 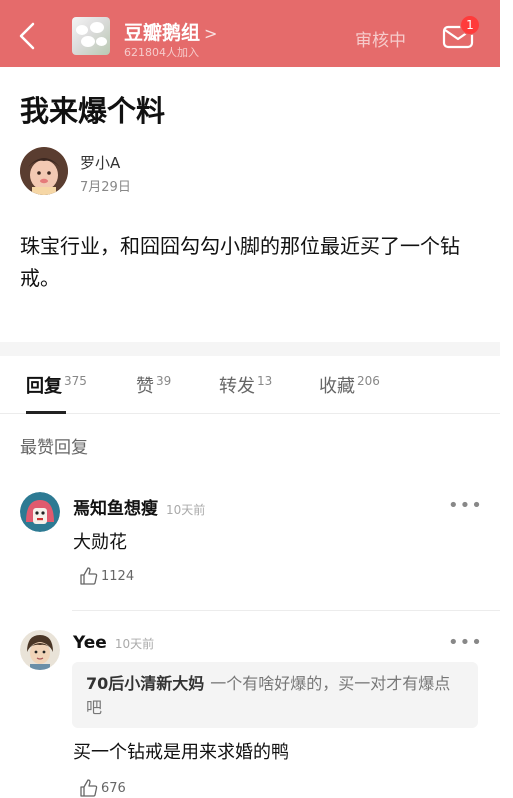 I want to click on chevron-left-icon, so click(x=27, y=36).